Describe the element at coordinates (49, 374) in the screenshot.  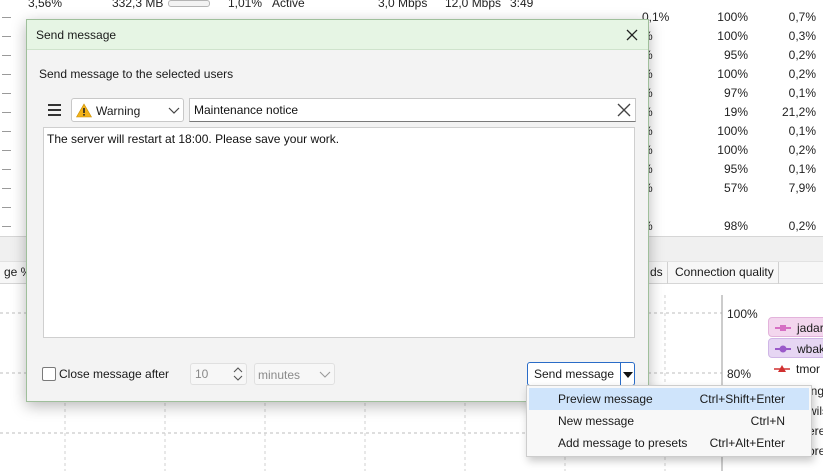
I see `close-after-checkbox` at that location.